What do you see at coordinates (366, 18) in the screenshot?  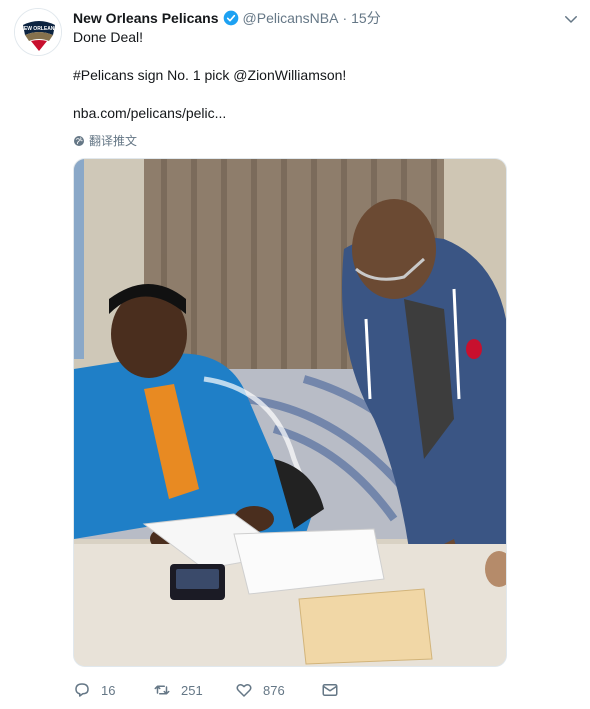 I see `tweet-timestamp: 15分` at bounding box center [366, 18].